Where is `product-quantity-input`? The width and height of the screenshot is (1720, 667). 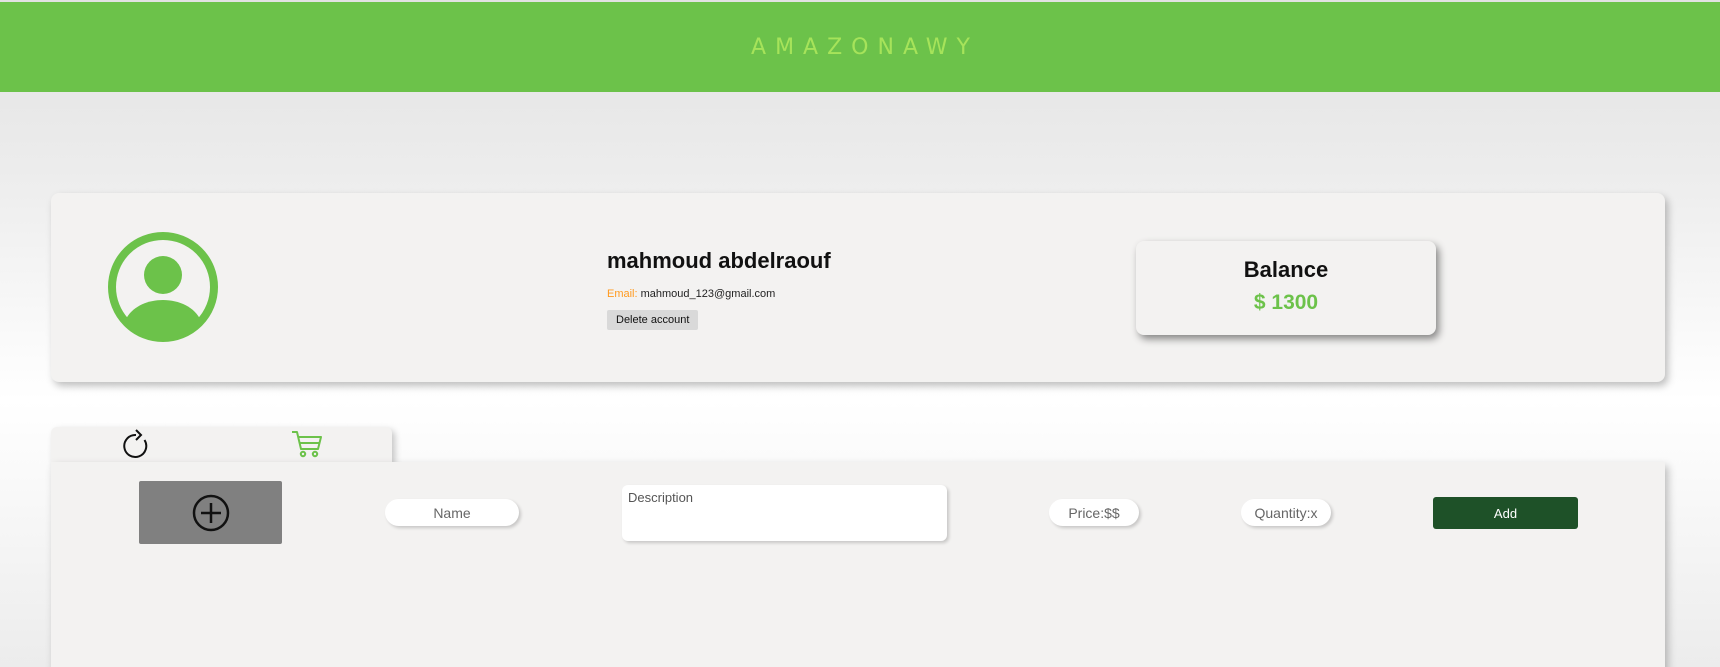 product-quantity-input is located at coordinates (1286, 512).